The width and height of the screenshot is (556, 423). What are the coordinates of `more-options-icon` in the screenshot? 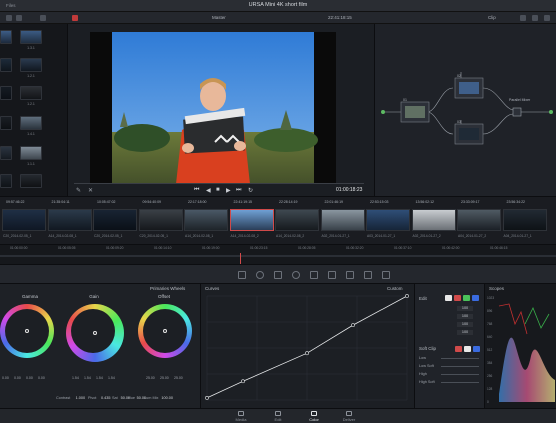 It's located at (547, 18).